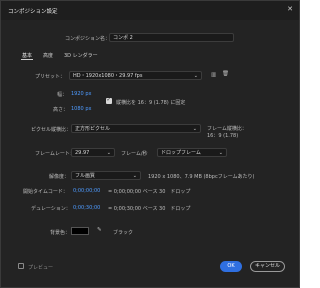 This screenshot has height=288, width=320. I want to click on drop-frame-value: ドロップフレーム, so click(181, 153).